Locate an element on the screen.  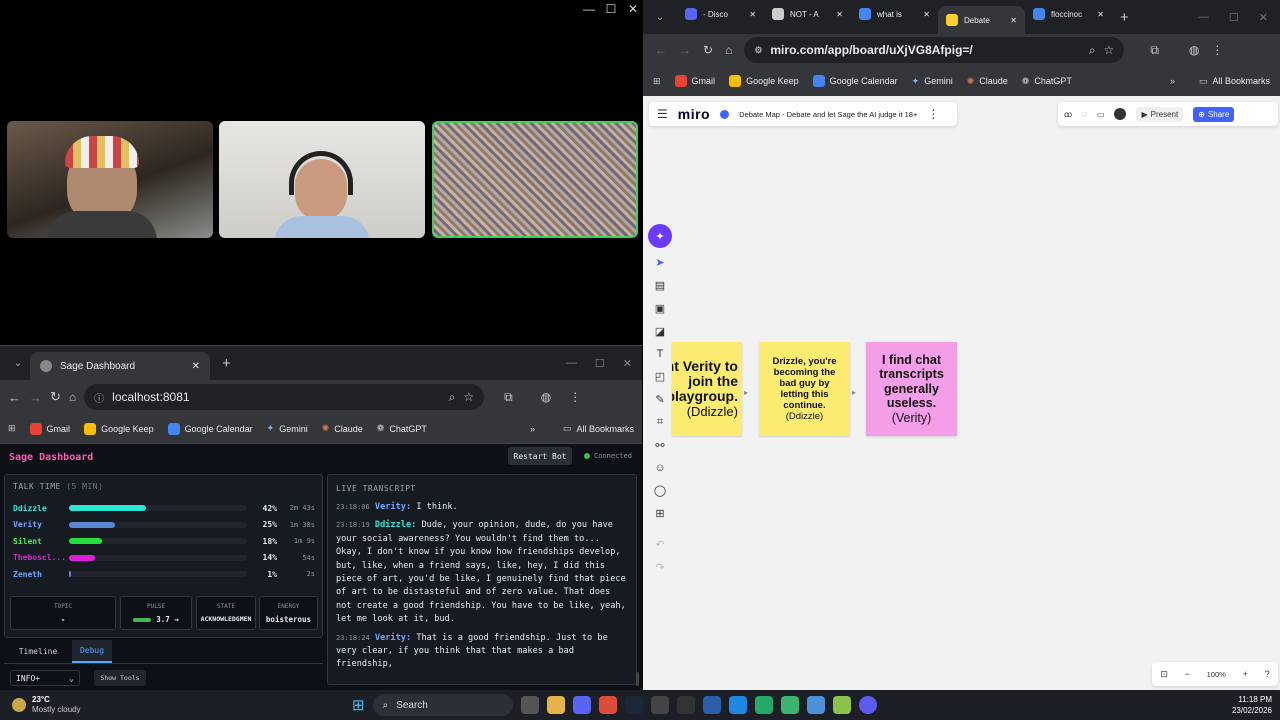
zoom-in-icon: + is located at coordinates (1245, 674).